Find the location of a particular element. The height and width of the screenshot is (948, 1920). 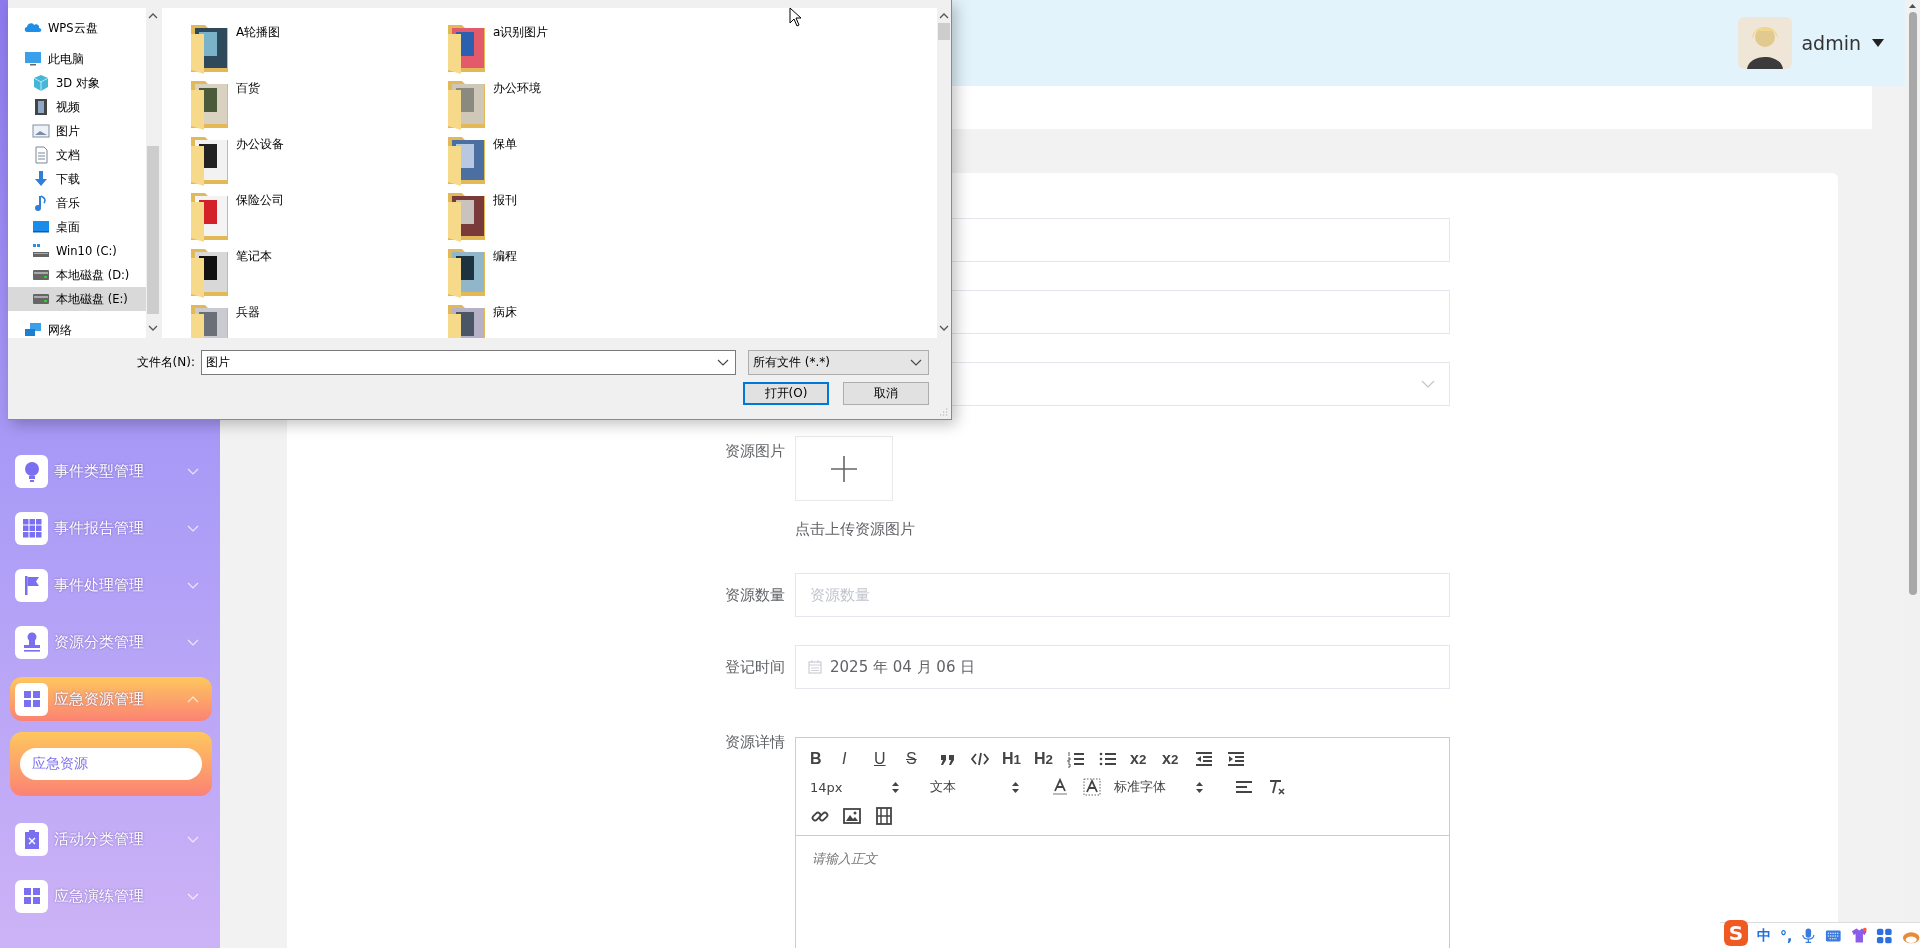

editor-body: 请输入正文 is located at coordinates (1122, 892).